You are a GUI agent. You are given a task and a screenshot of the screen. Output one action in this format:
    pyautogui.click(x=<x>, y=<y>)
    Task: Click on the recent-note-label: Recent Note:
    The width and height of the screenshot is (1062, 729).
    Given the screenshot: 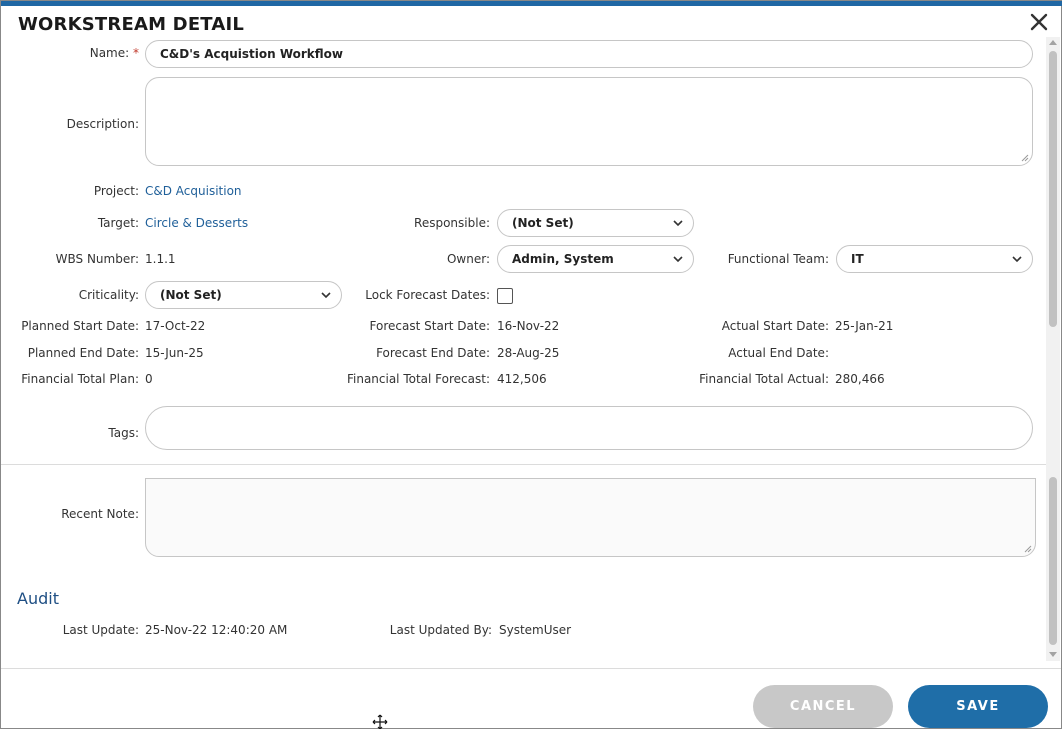 What is the action you would take?
    pyautogui.click(x=100, y=514)
    